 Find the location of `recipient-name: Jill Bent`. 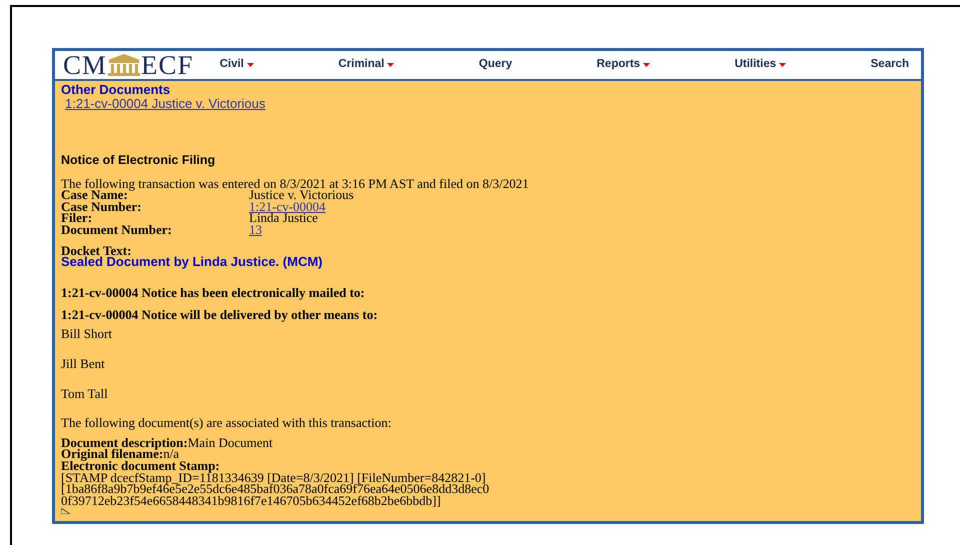

recipient-name: Jill Bent is located at coordinates (83, 364).